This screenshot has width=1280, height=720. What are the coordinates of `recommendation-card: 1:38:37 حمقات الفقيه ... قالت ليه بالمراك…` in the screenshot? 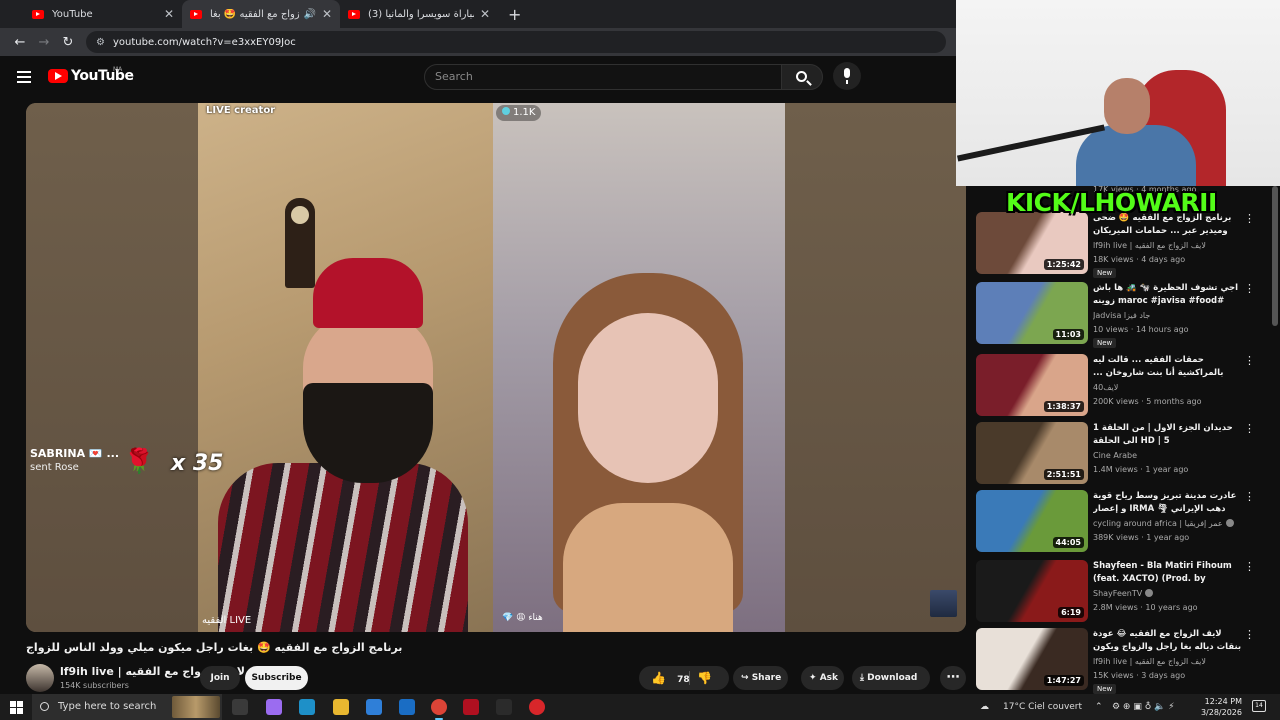 It's located at (1121, 385).